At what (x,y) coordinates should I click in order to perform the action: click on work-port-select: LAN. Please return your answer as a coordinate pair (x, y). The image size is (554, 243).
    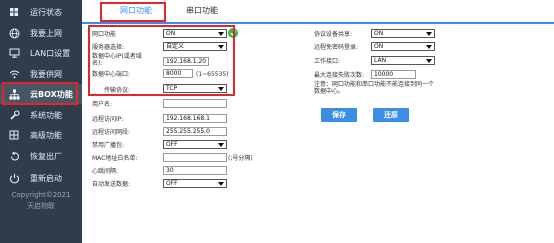
    Looking at the image, I should click on (403, 60).